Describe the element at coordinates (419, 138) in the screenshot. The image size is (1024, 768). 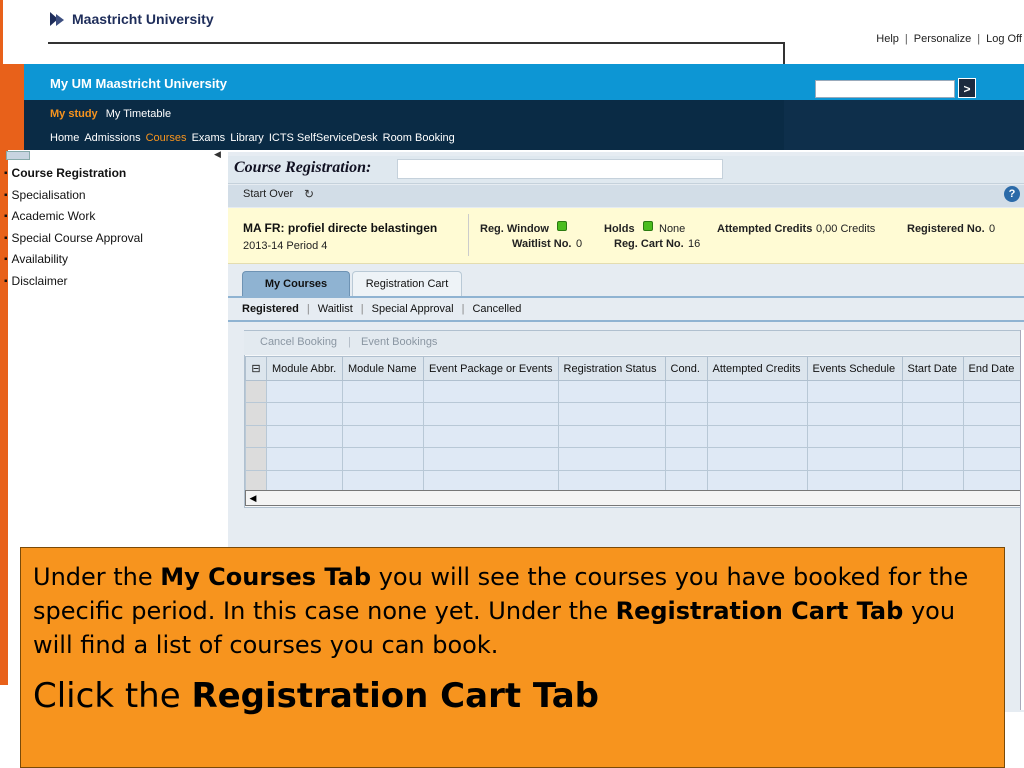
I see `nav-room-booking: Room Booking` at that location.